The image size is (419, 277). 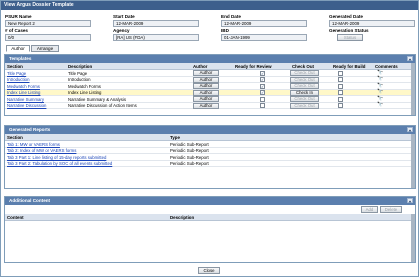 I want to click on col-comments: Comments, so click(x=386, y=66).